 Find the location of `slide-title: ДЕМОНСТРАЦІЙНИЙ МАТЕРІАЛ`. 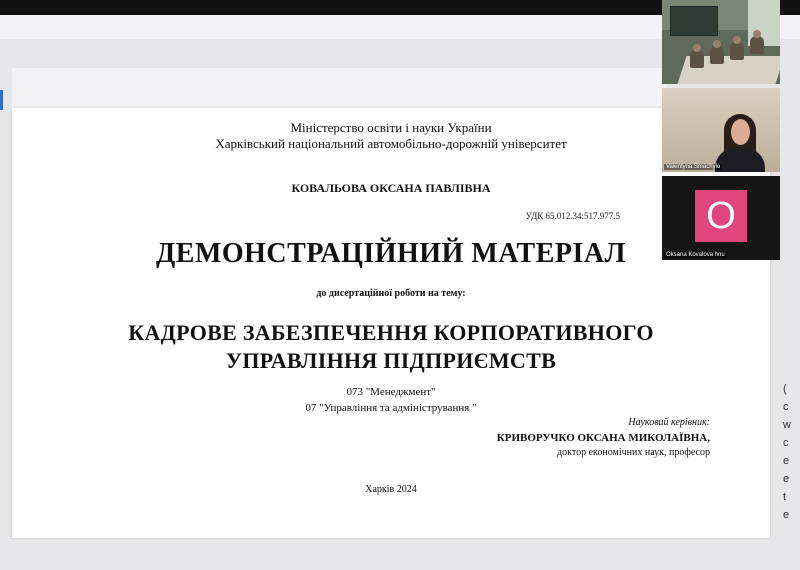

slide-title: ДЕМОНСТРАЦІЙНИЙ МАТЕРІАЛ is located at coordinates (391, 253).